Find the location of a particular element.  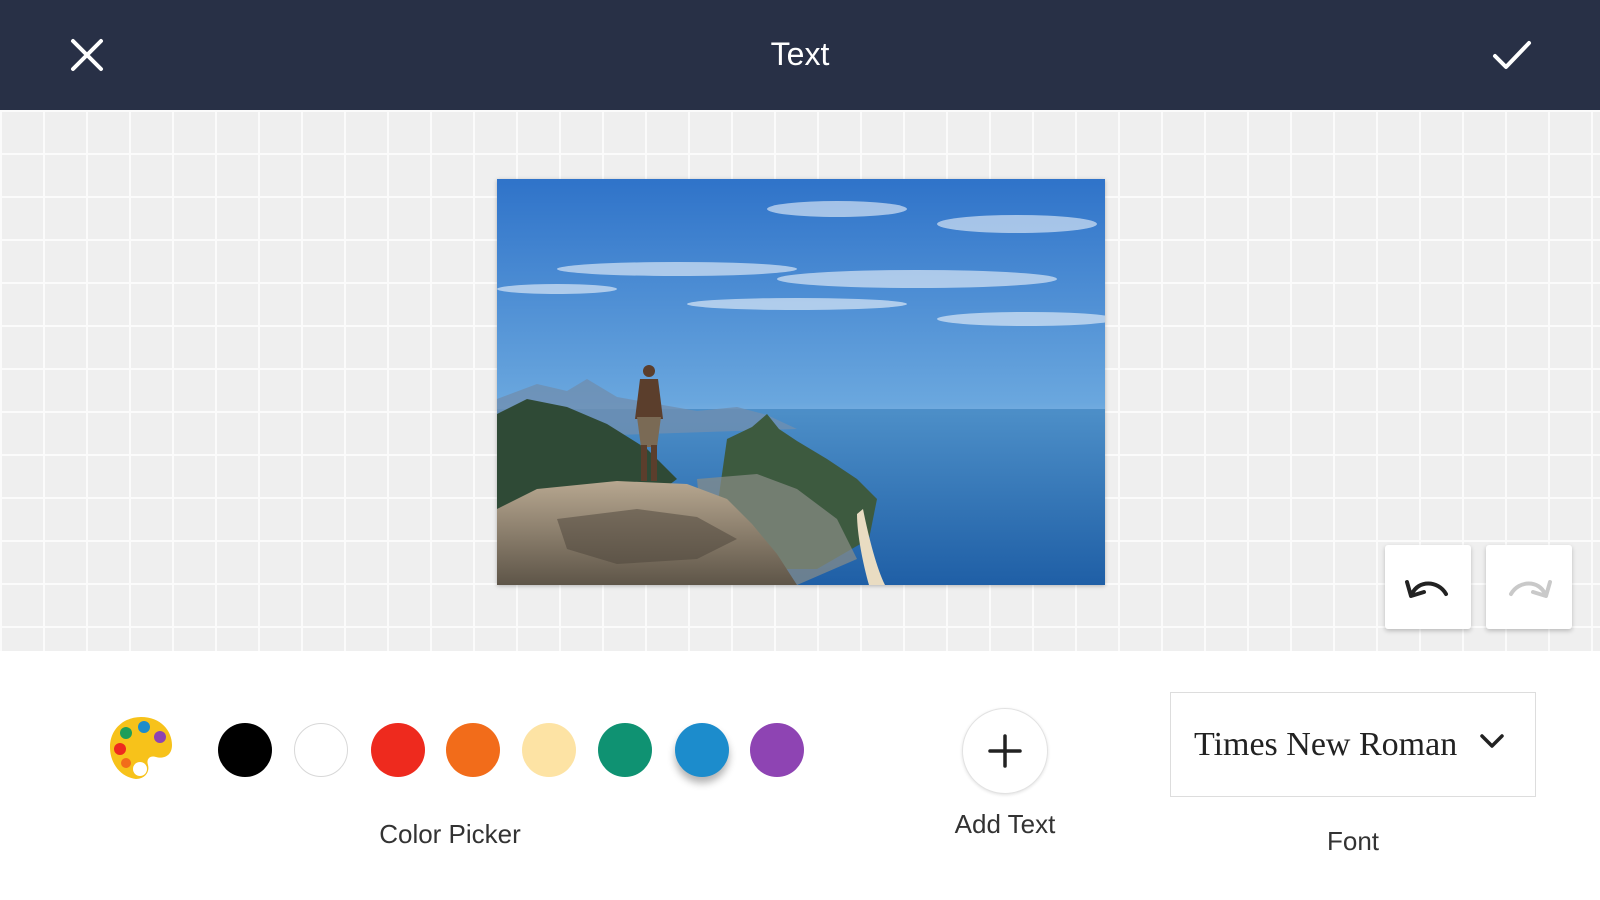

color-picker-label: Color Picker is located at coordinates (450, 834).